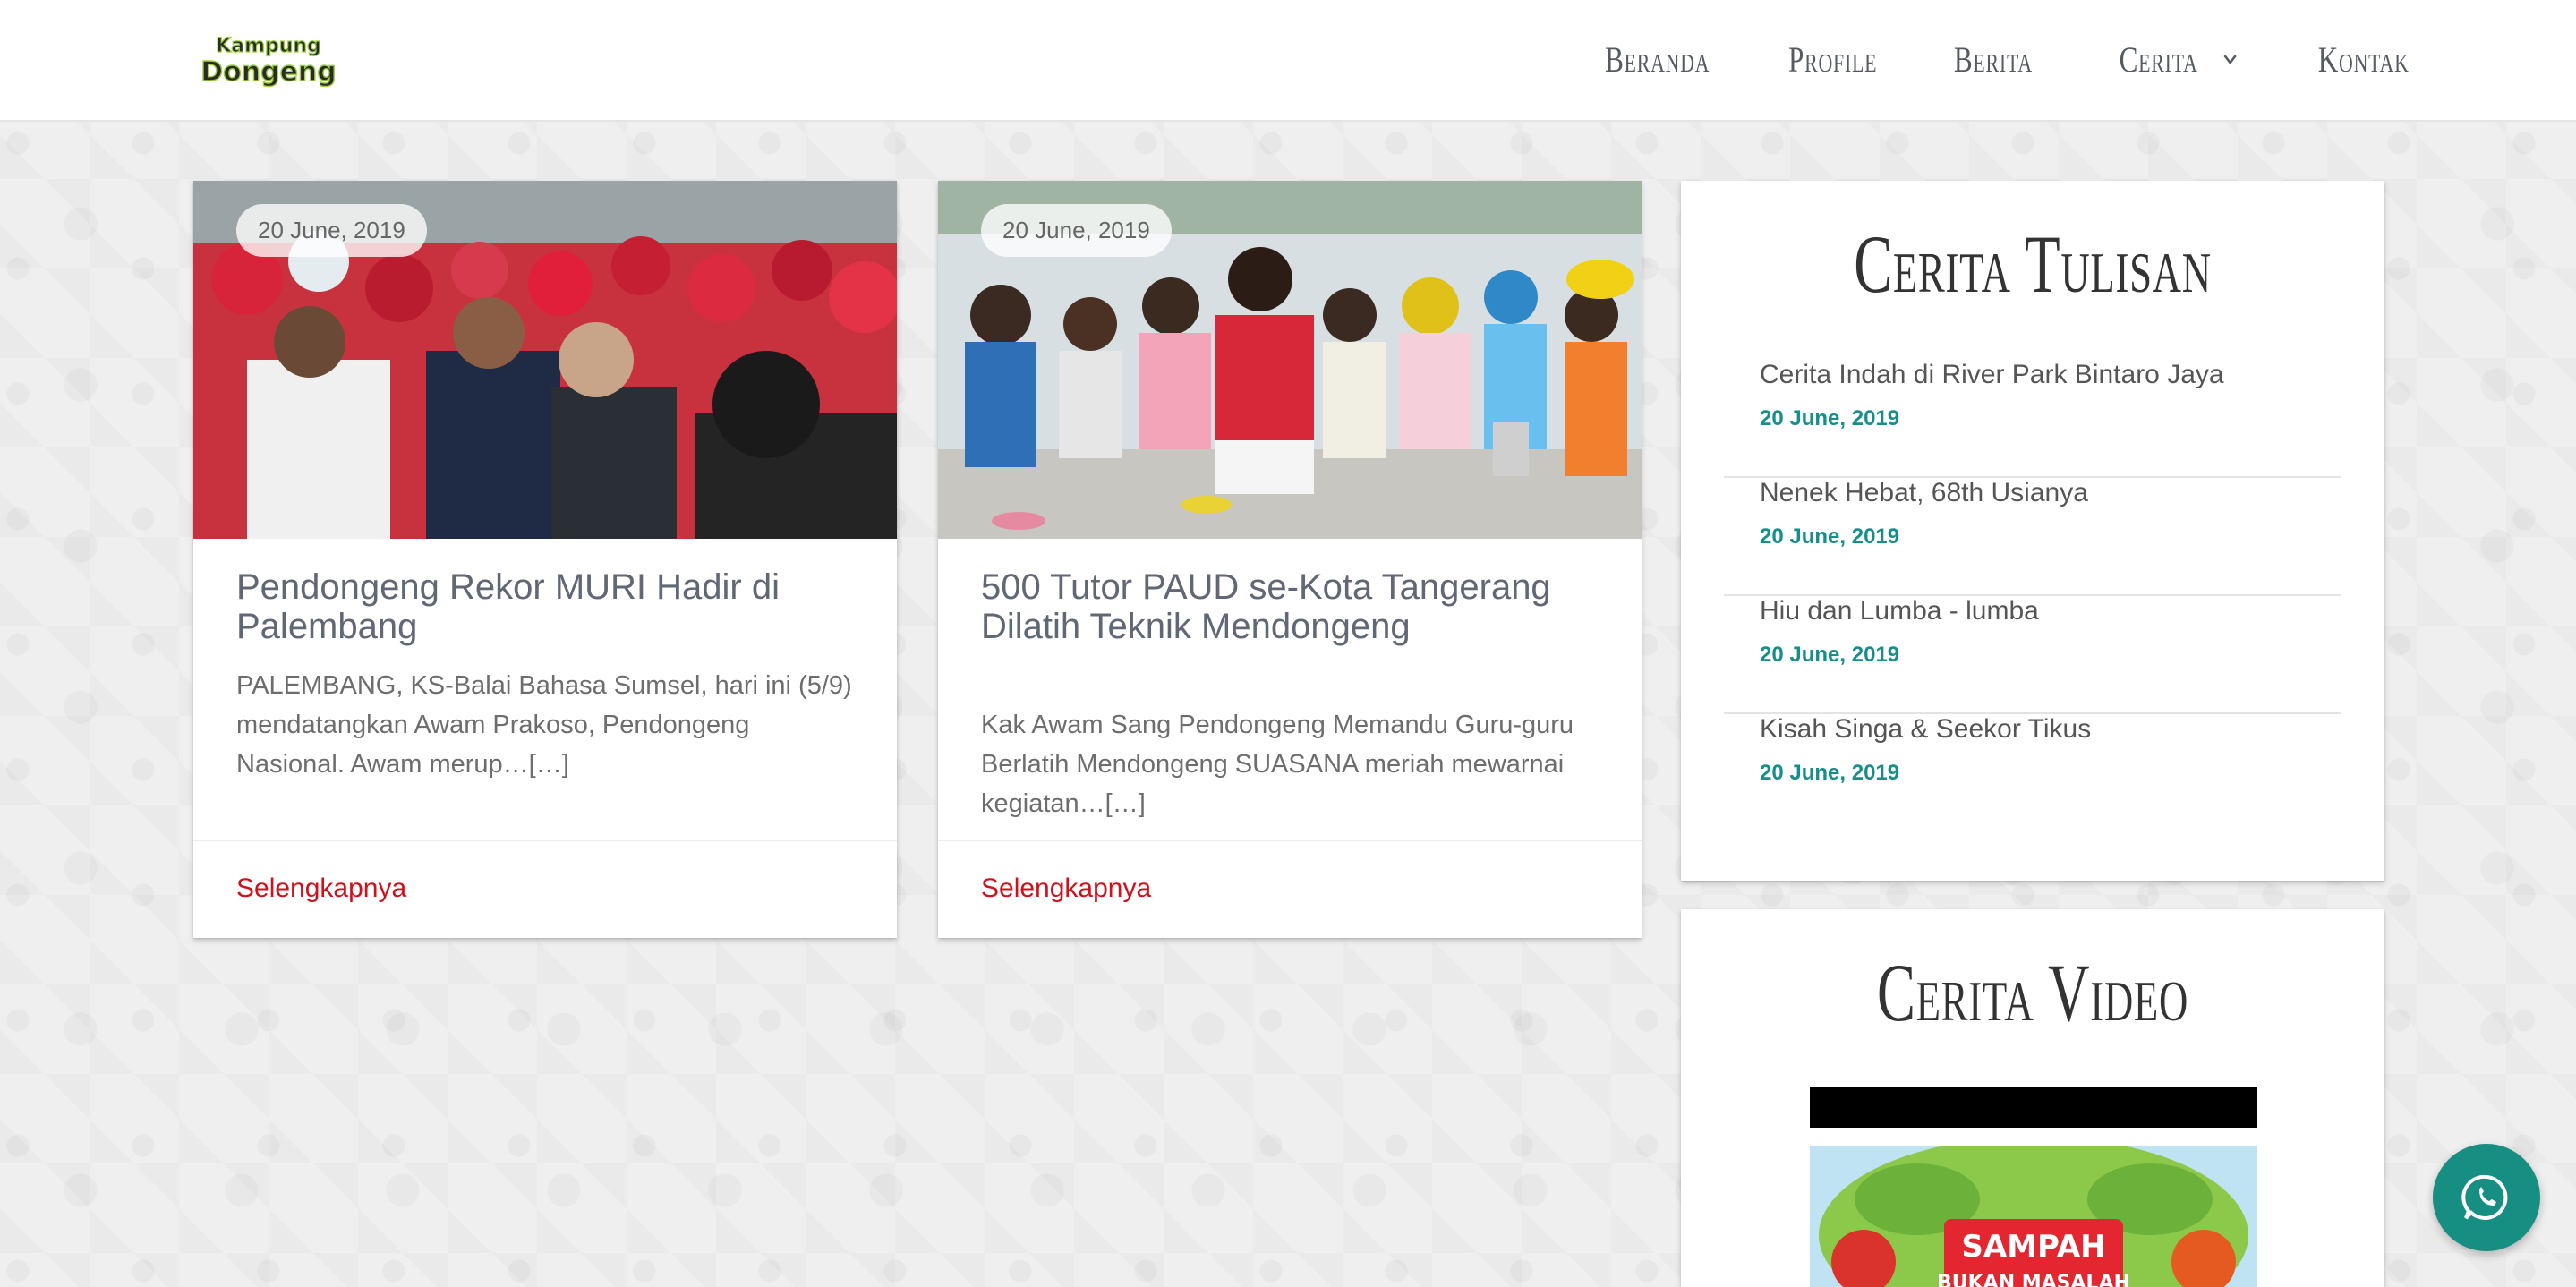 Image resolution: width=2576 pixels, height=1287 pixels. I want to click on thumb-line1: SAMPAH, so click(2033, 1247).